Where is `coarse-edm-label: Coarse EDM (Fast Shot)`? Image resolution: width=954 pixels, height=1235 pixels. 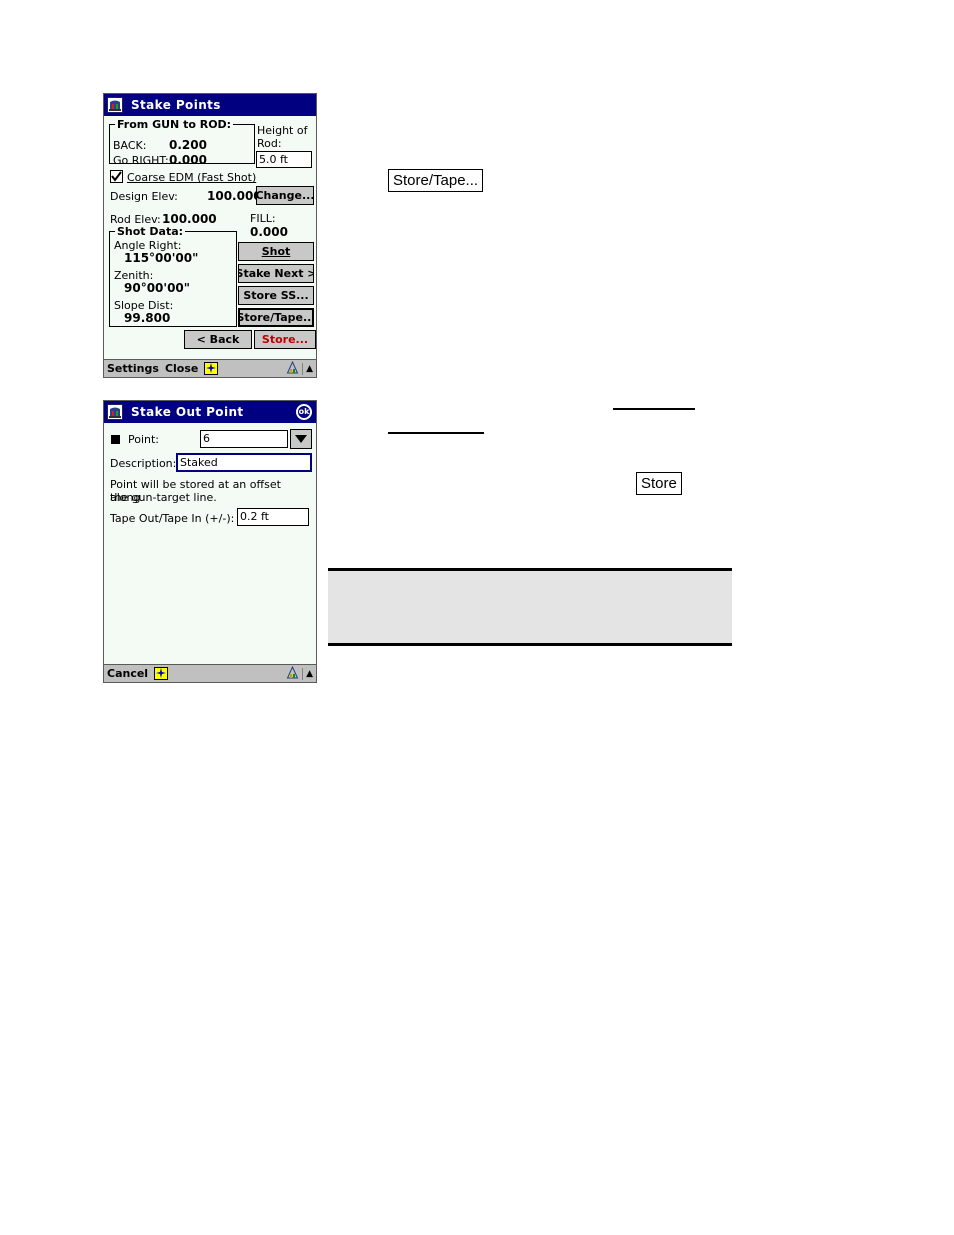 coarse-edm-label: Coarse EDM (Fast Shot) is located at coordinates (192, 177).